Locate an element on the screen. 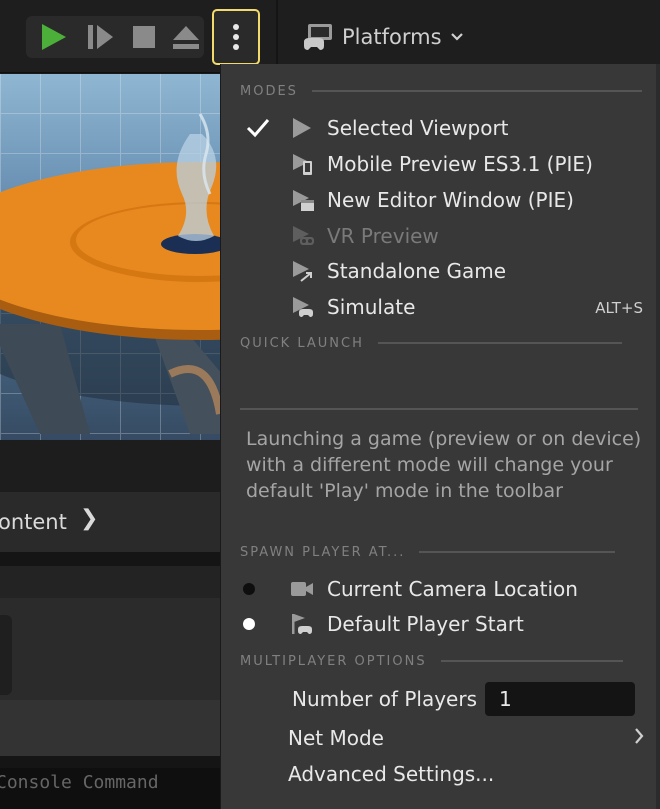 This screenshot has width=660, height=809. platforms-dropdown: Platforms is located at coordinates (383, 37).